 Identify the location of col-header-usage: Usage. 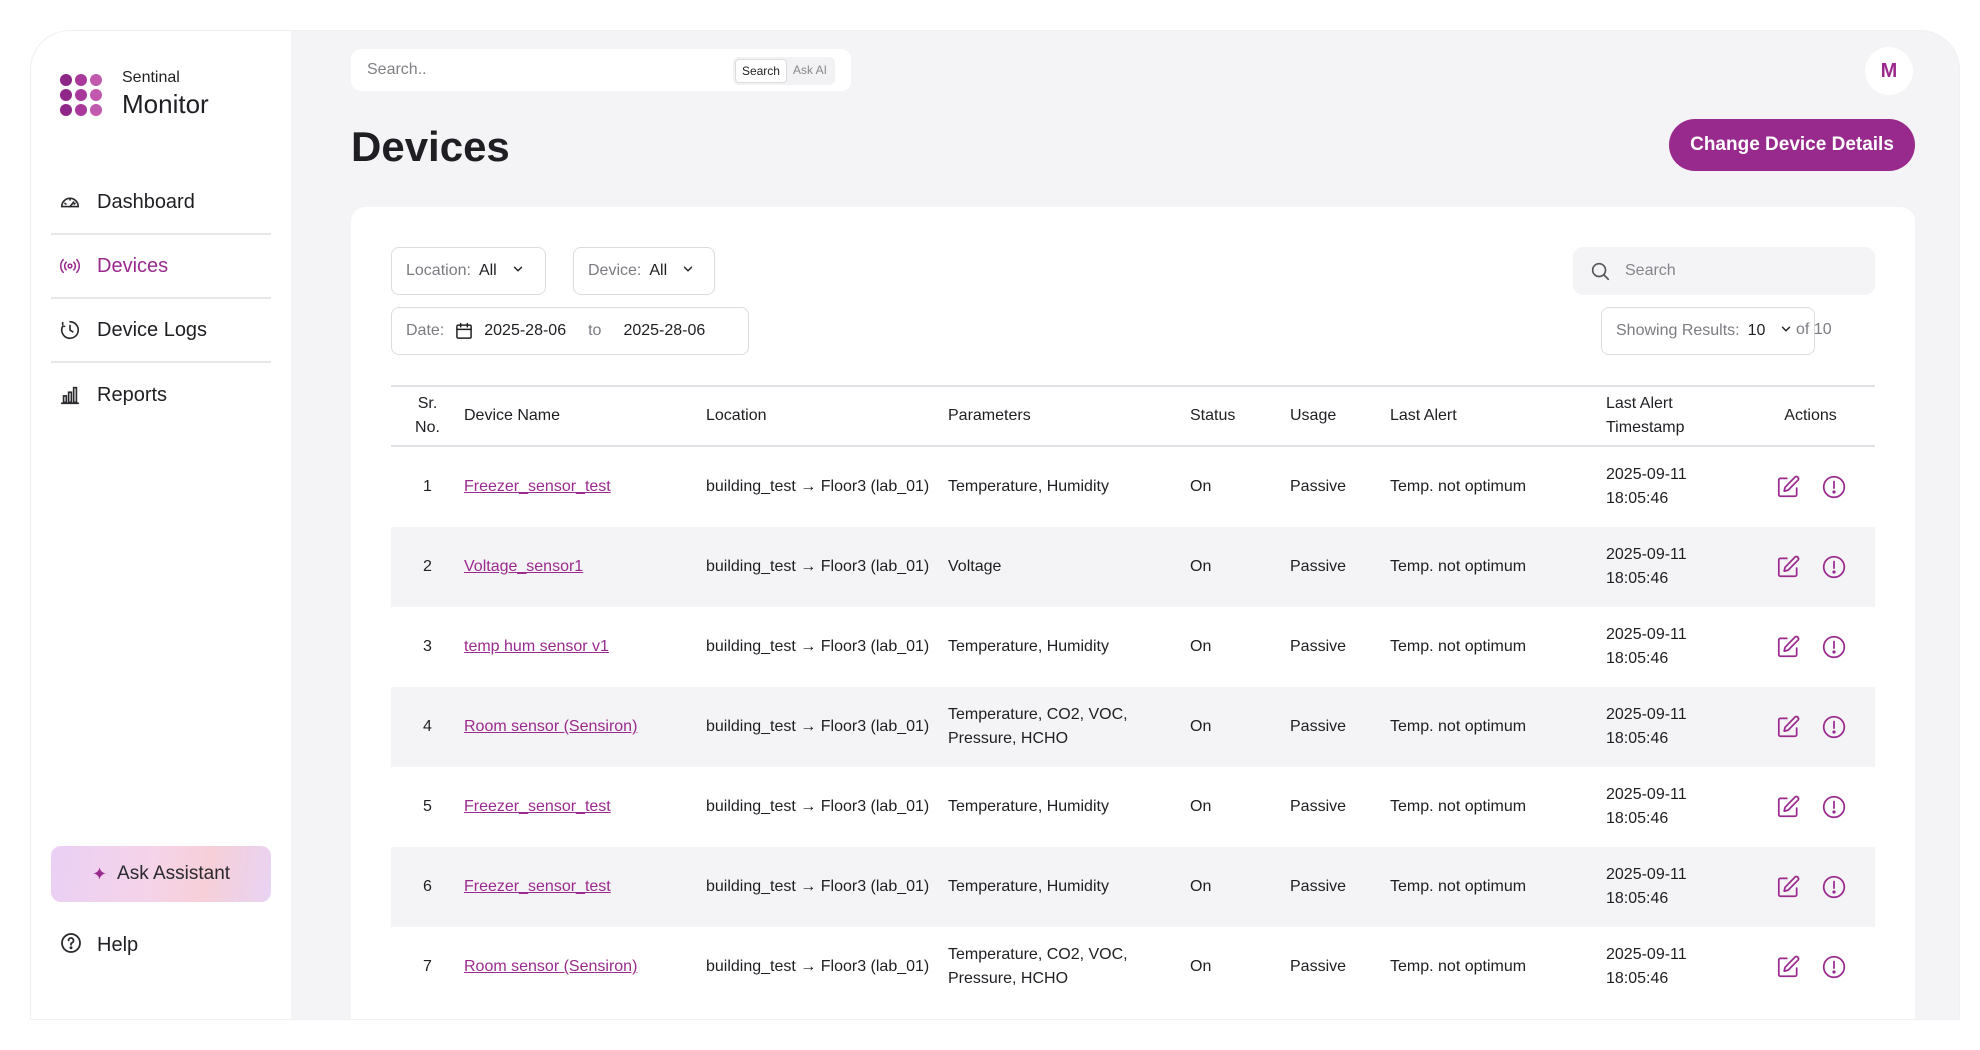
(1340, 416).